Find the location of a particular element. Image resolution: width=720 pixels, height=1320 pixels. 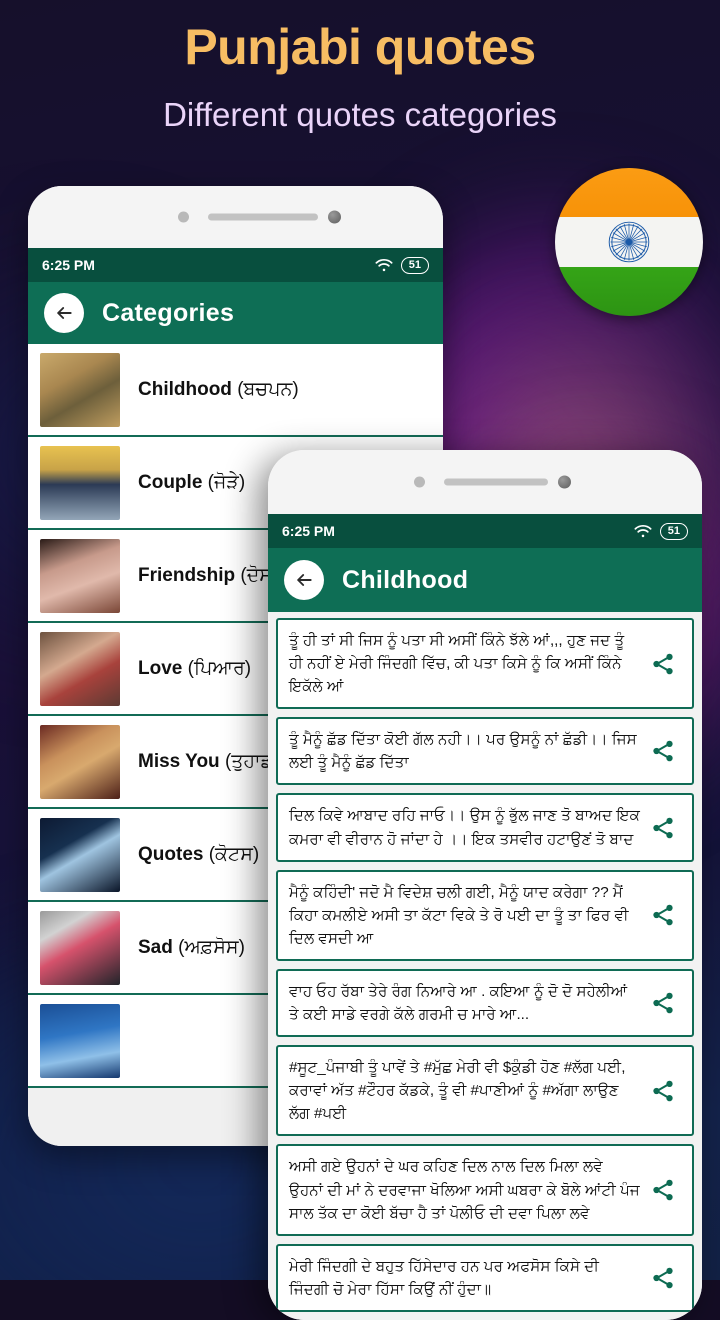

category-label: Couple (ਜੋੜੇ) is located at coordinates (191, 483).